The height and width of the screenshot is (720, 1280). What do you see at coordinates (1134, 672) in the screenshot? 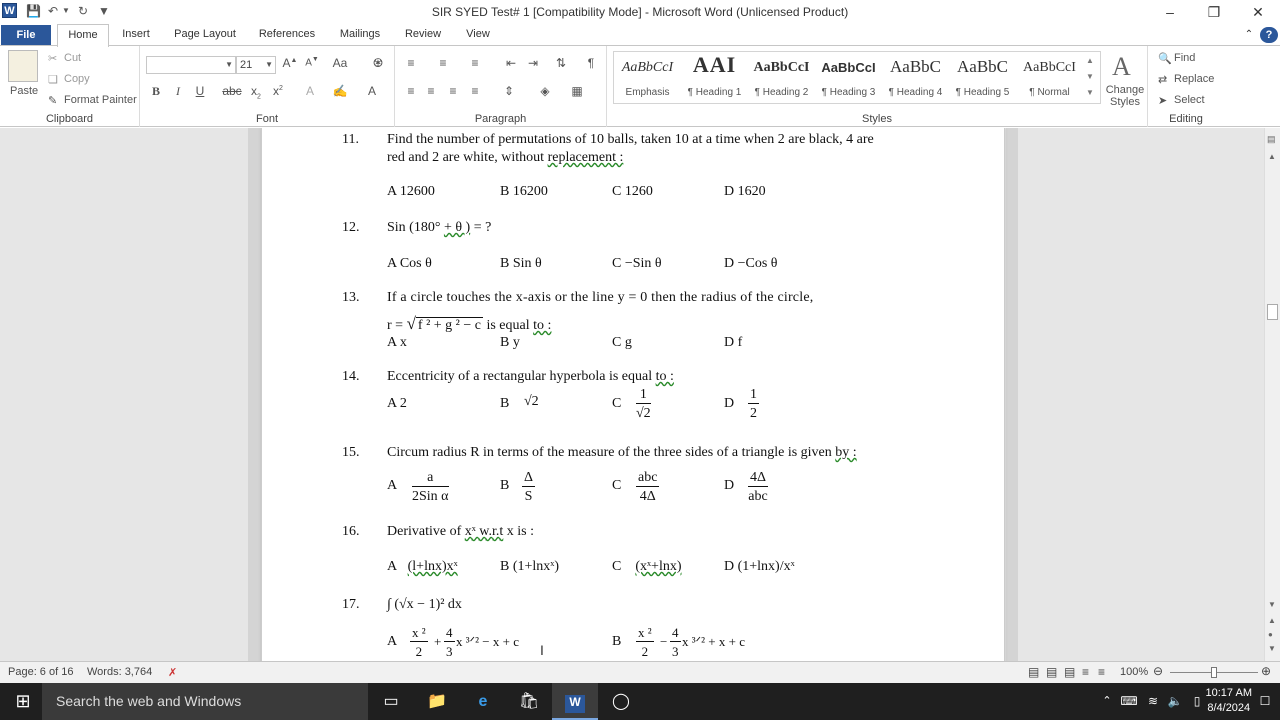
I see `zoom-level: 100%` at bounding box center [1134, 672].